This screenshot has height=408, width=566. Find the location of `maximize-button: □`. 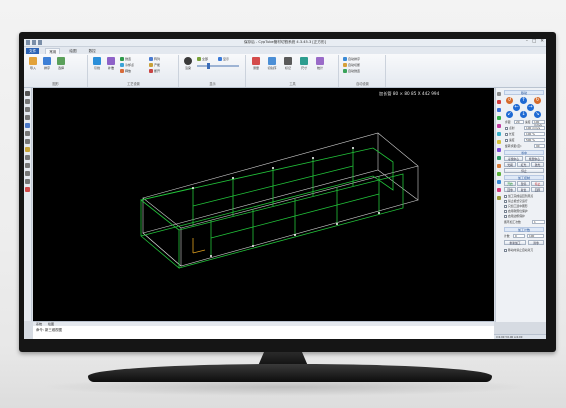

maximize-button: □ is located at coordinates (534, 41).